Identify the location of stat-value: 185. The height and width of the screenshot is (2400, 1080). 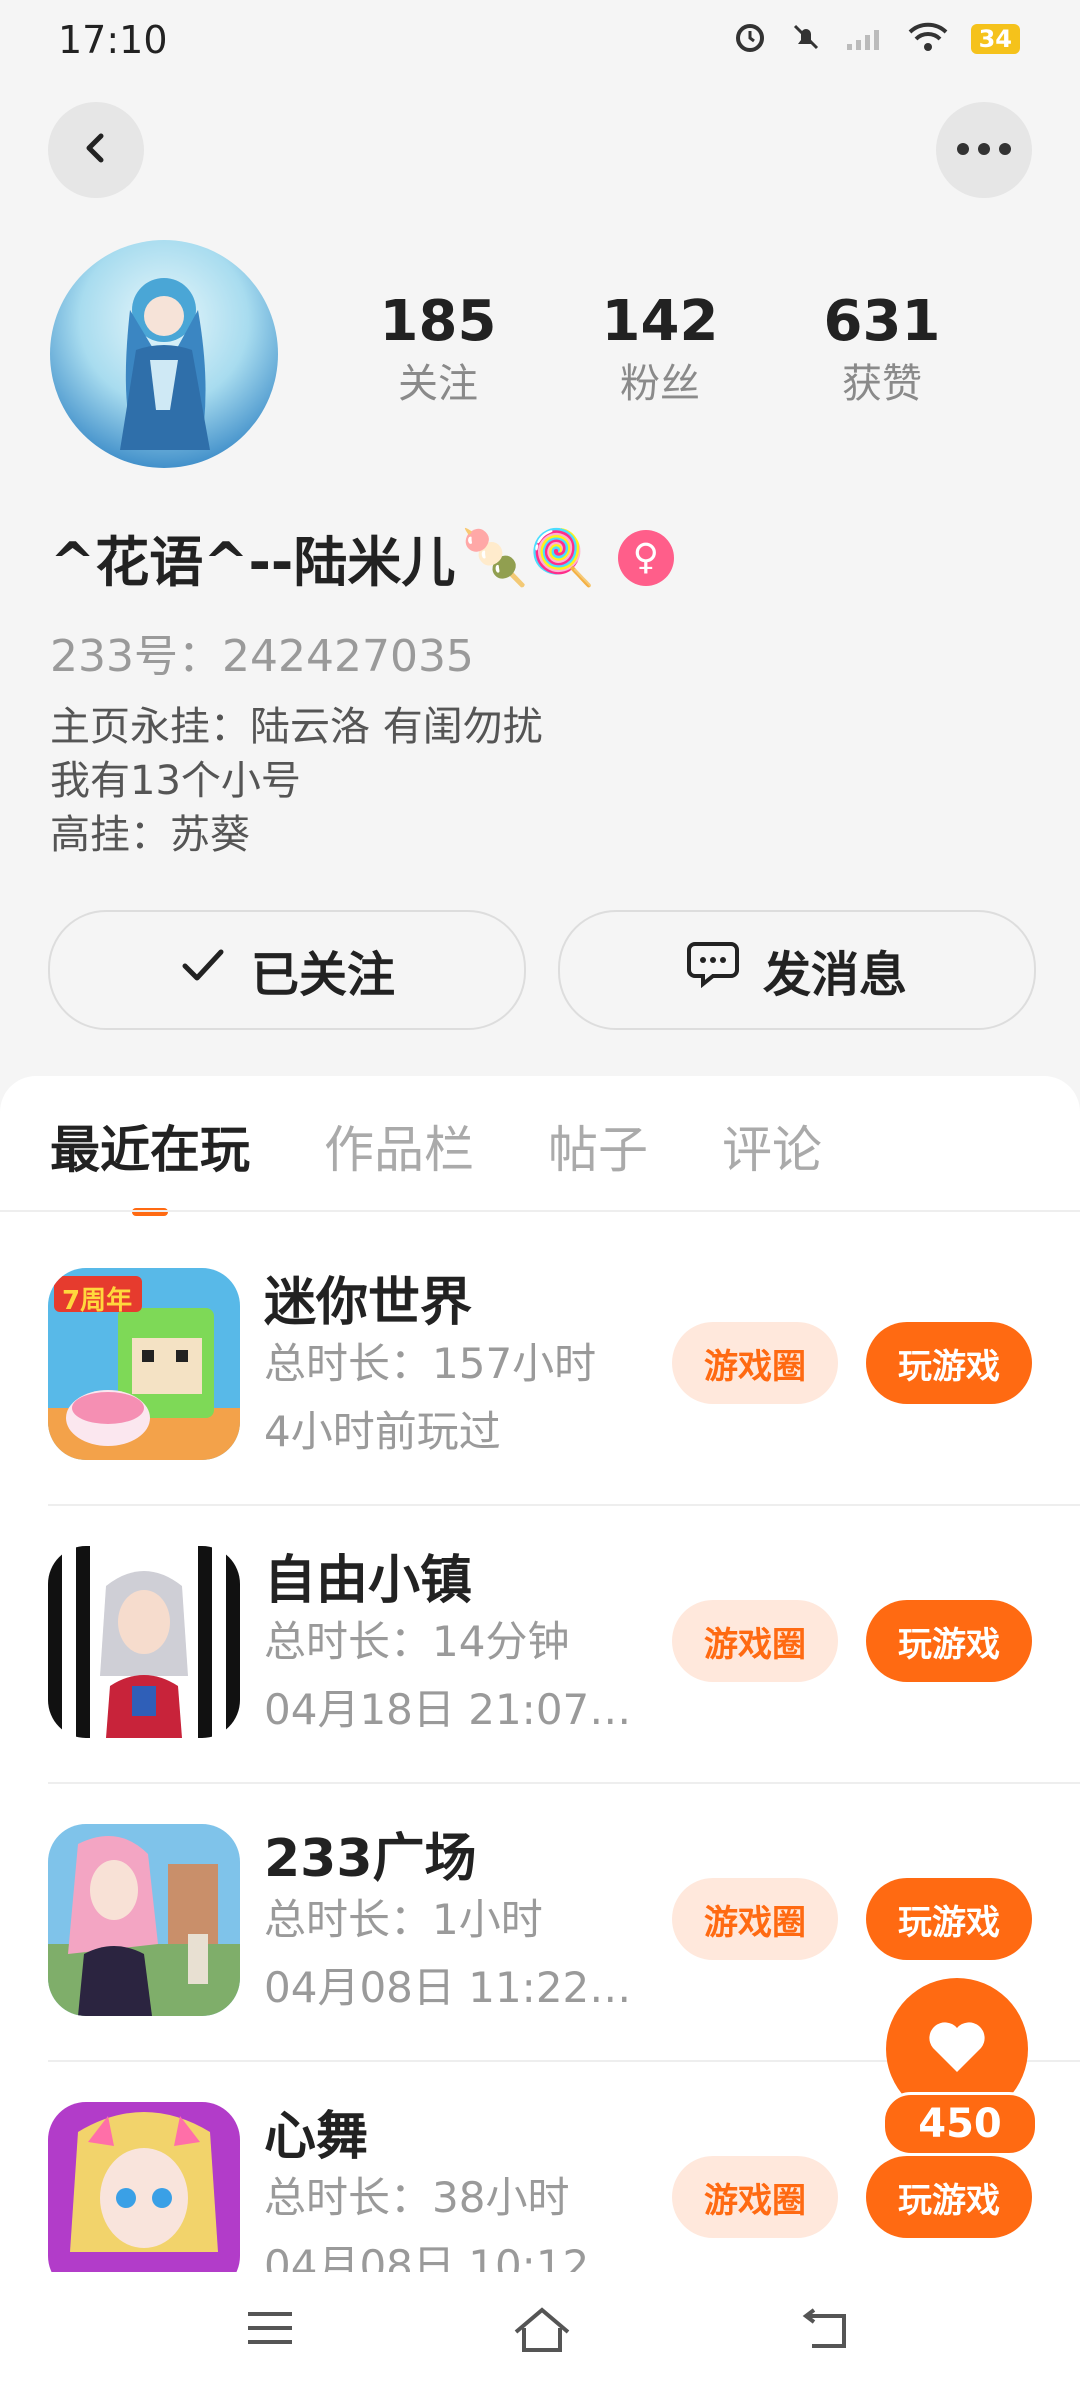
(438, 321).